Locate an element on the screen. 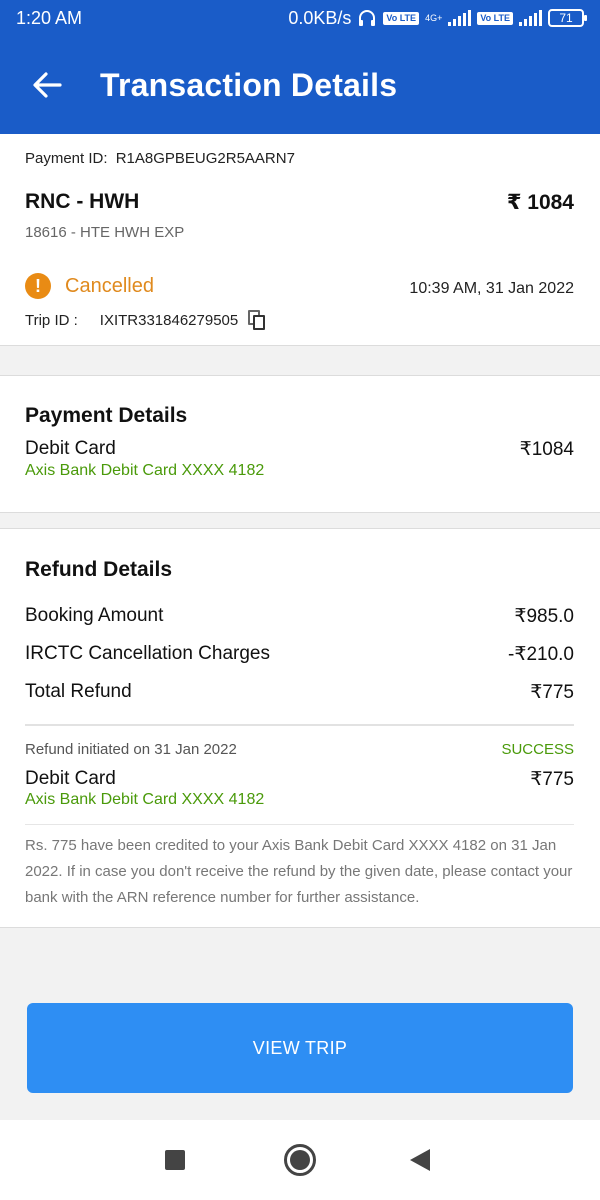 The image size is (600, 1200). status-bar: 1:20 AM 0.0KB/s Vo LTE 4G+ Vo LTE 71 is located at coordinates (300, 18).